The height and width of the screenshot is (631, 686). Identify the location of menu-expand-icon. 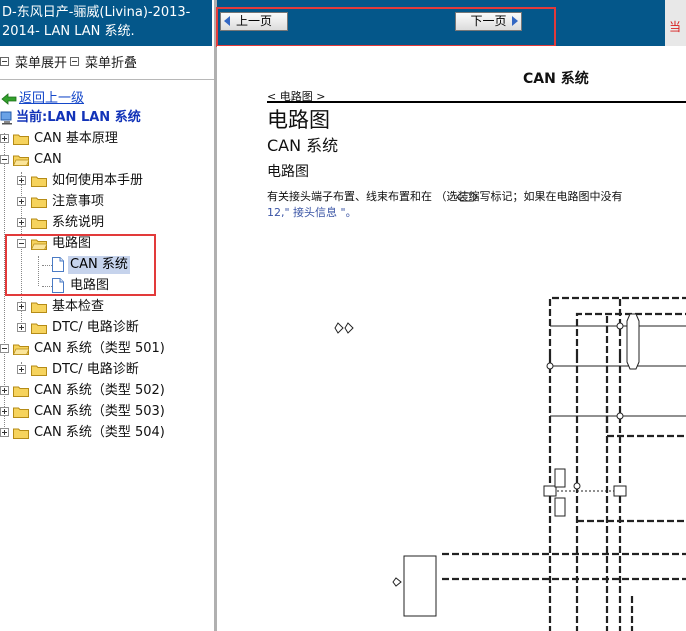
(4, 61).